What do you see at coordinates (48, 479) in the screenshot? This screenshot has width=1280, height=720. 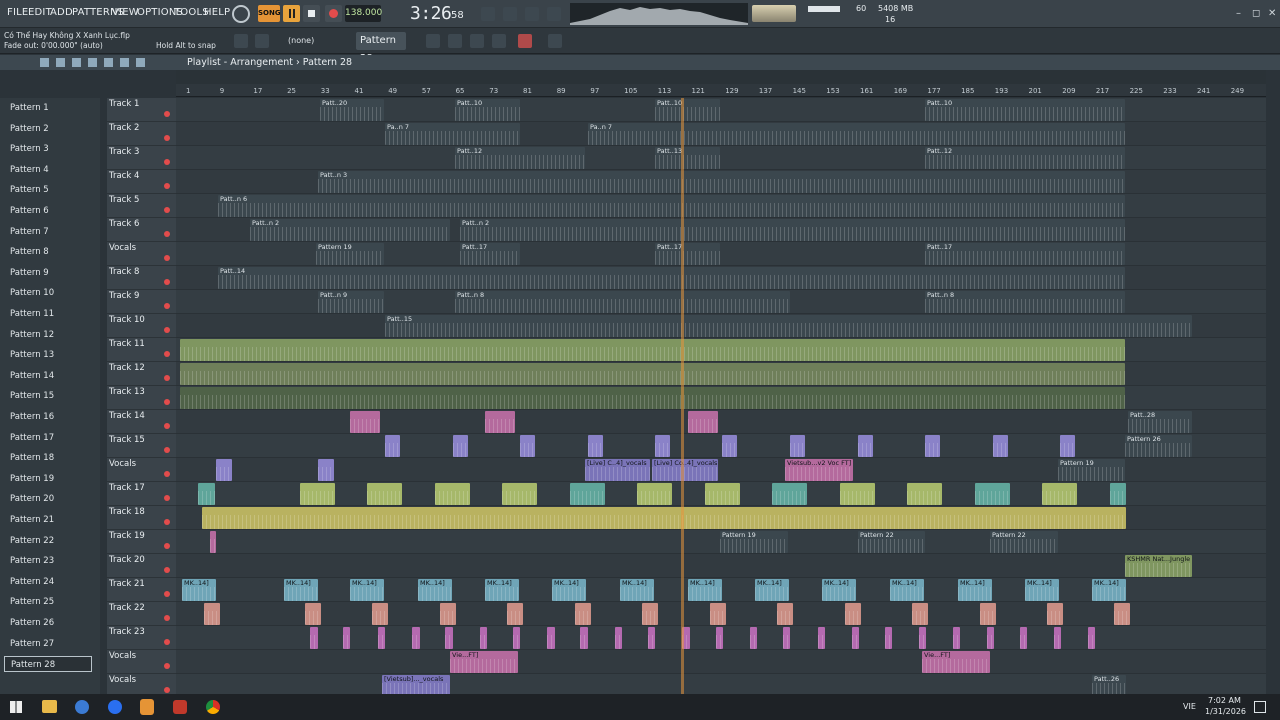 I see `pattern-item: Pattern 19` at bounding box center [48, 479].